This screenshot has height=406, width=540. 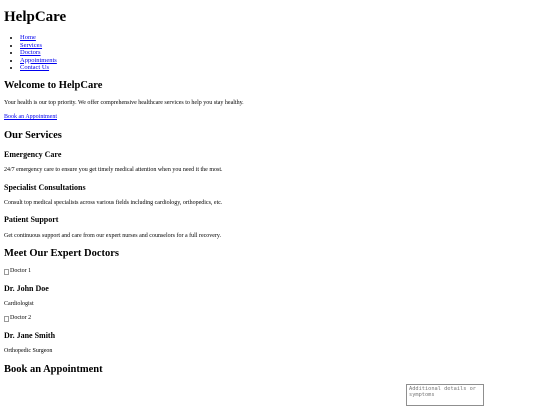 I want to click on additional-details-textarea, so click(x=445, y=395).